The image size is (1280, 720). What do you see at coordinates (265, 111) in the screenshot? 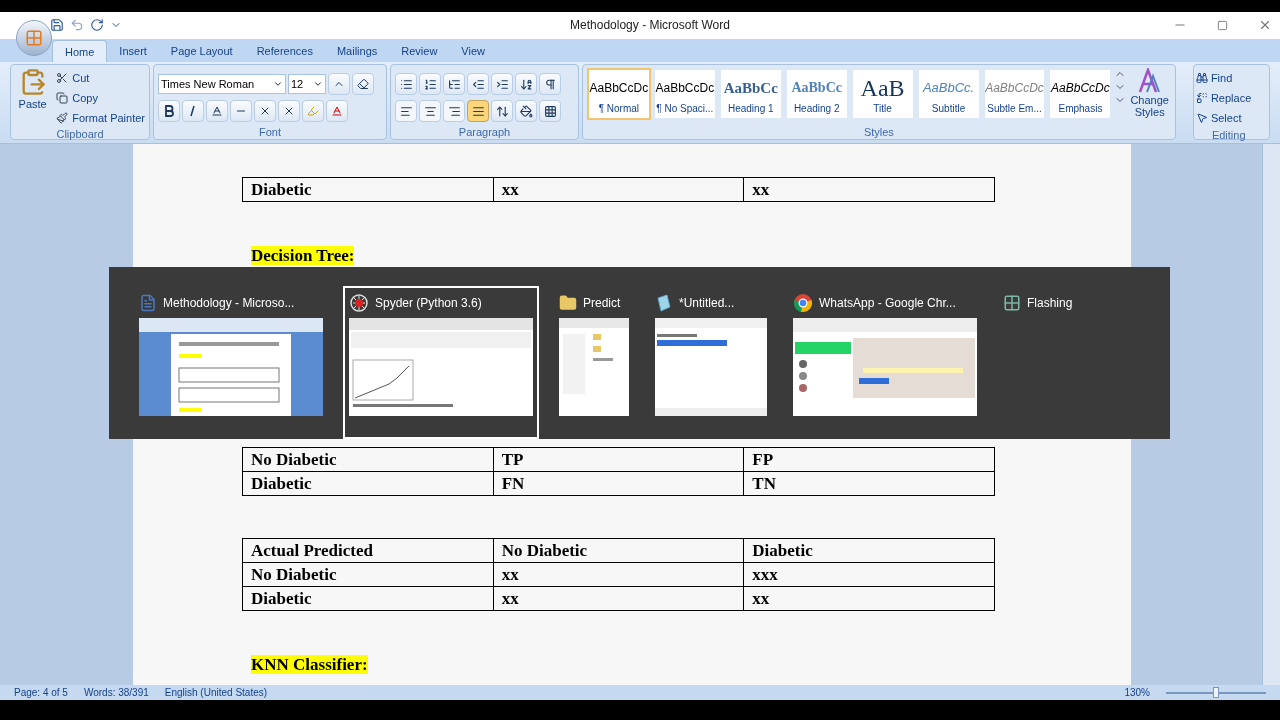
I see `subscript-button` at bounding box center [265, 111].